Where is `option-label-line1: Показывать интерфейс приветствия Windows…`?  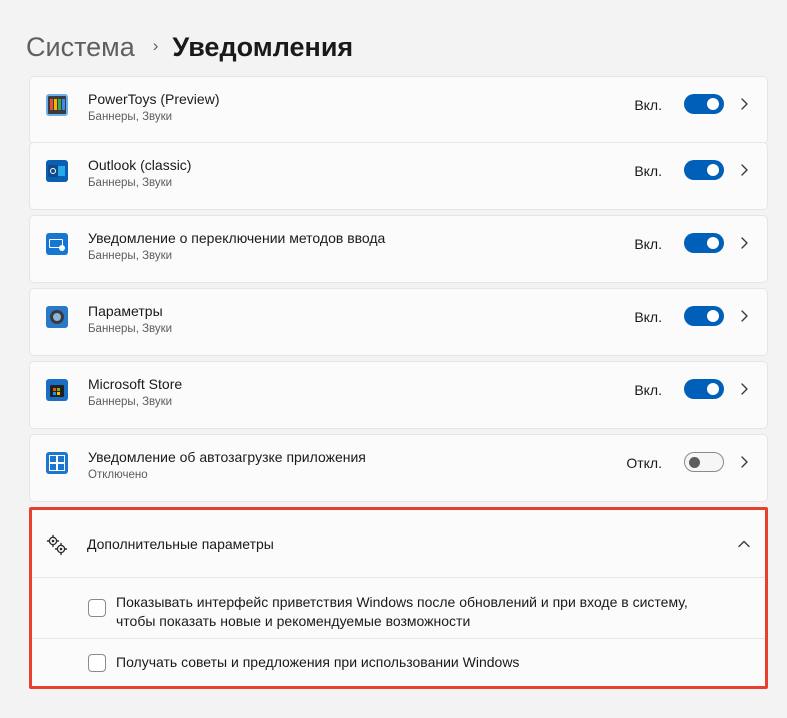 option-label-line1: Показывать интерфейс приветствия Windows… is located at coordinates (402, 602).